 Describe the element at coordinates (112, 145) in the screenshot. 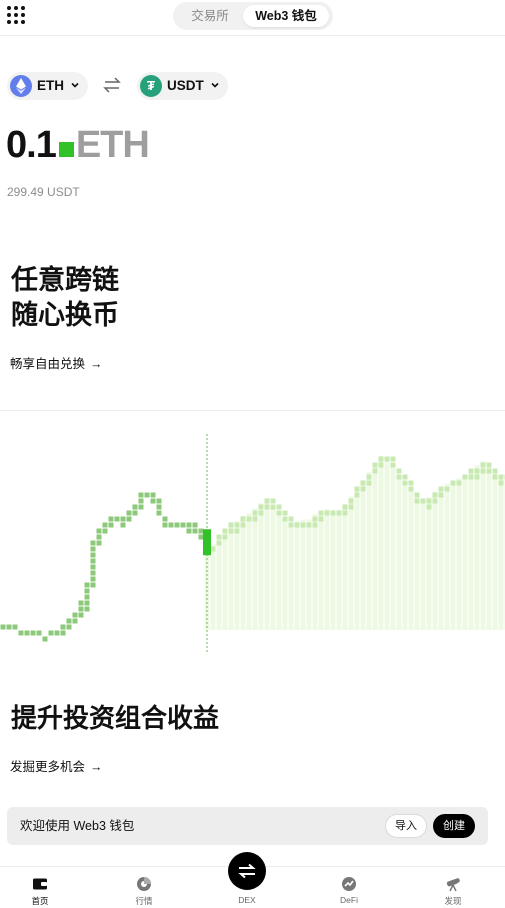

I see `amount-unit: ETH` at that location.